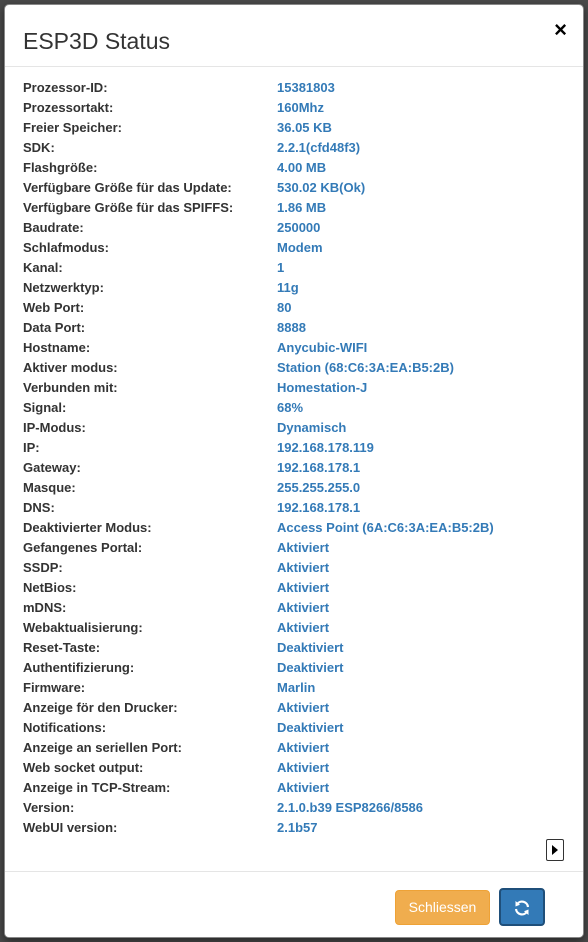  What do you see at coordinates (294, 36) in the screenshot?
I see `dialog-header: ESP3D Status ×` at bounding box center [294, 36].